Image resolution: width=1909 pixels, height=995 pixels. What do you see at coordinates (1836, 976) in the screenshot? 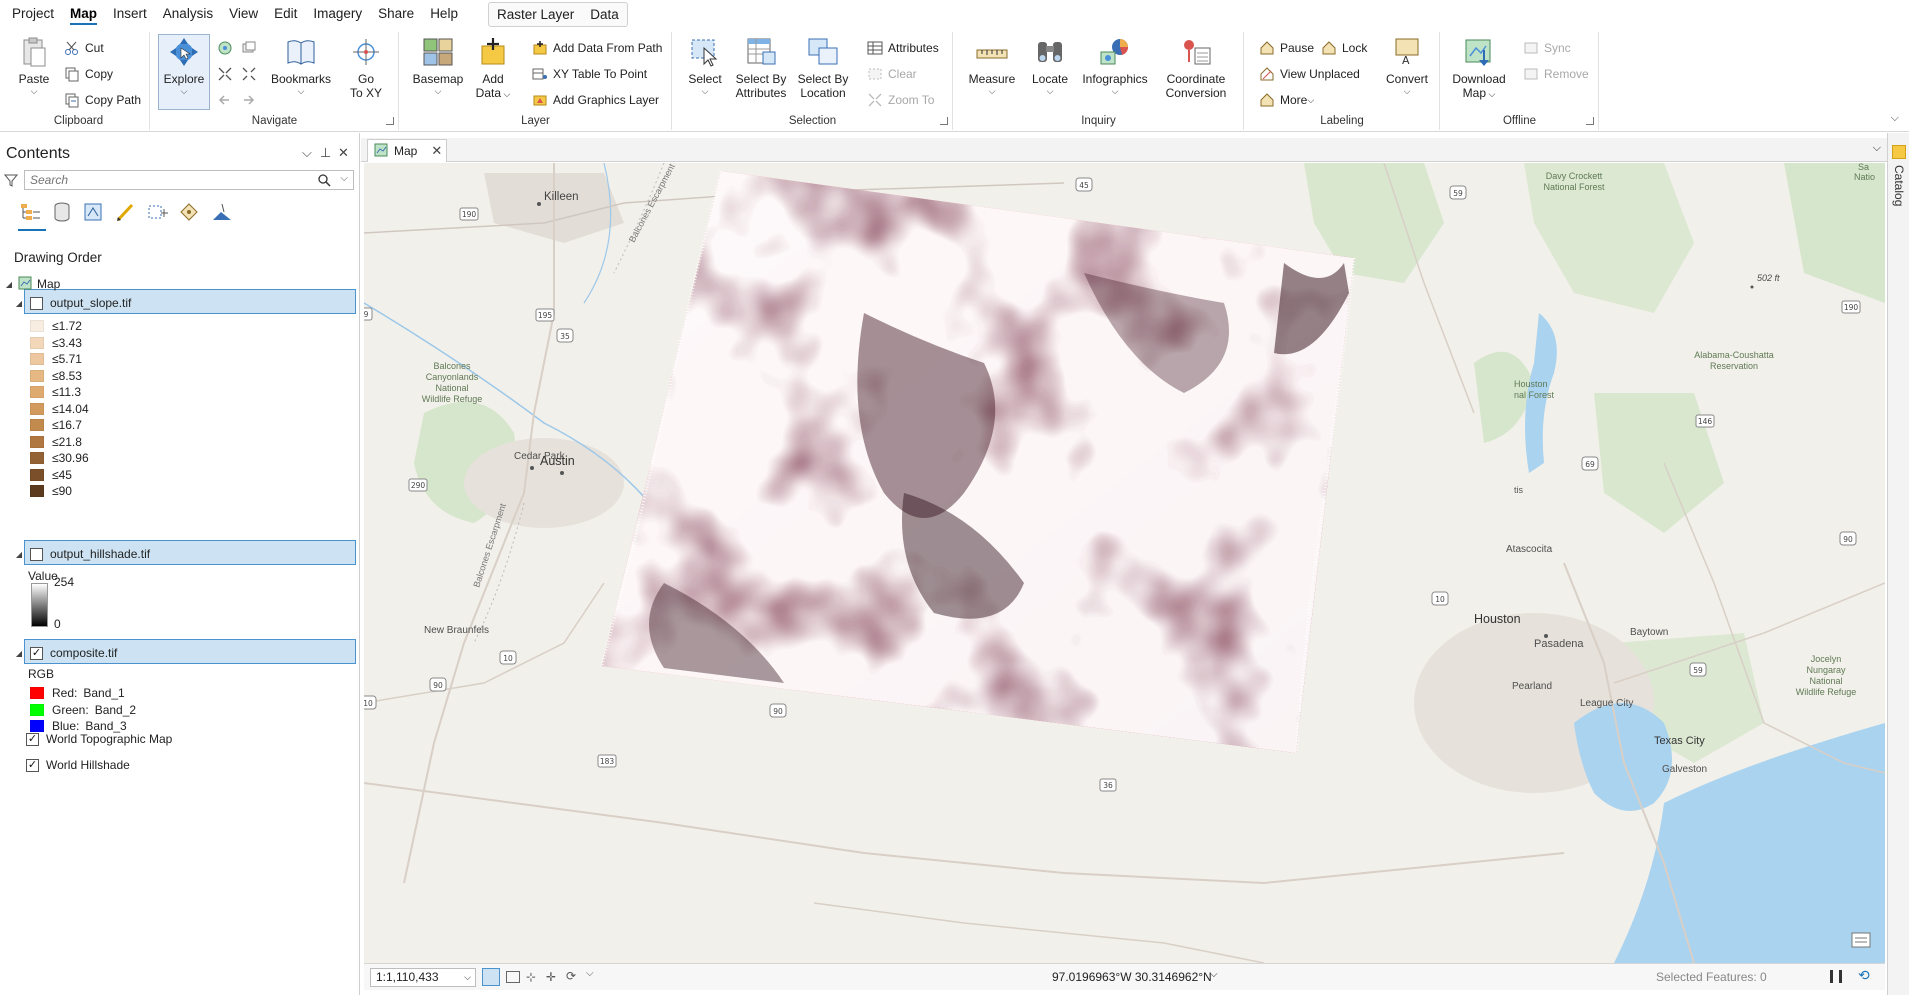
I see `pause-drawing-icon` at bounding box center [1836, 976].